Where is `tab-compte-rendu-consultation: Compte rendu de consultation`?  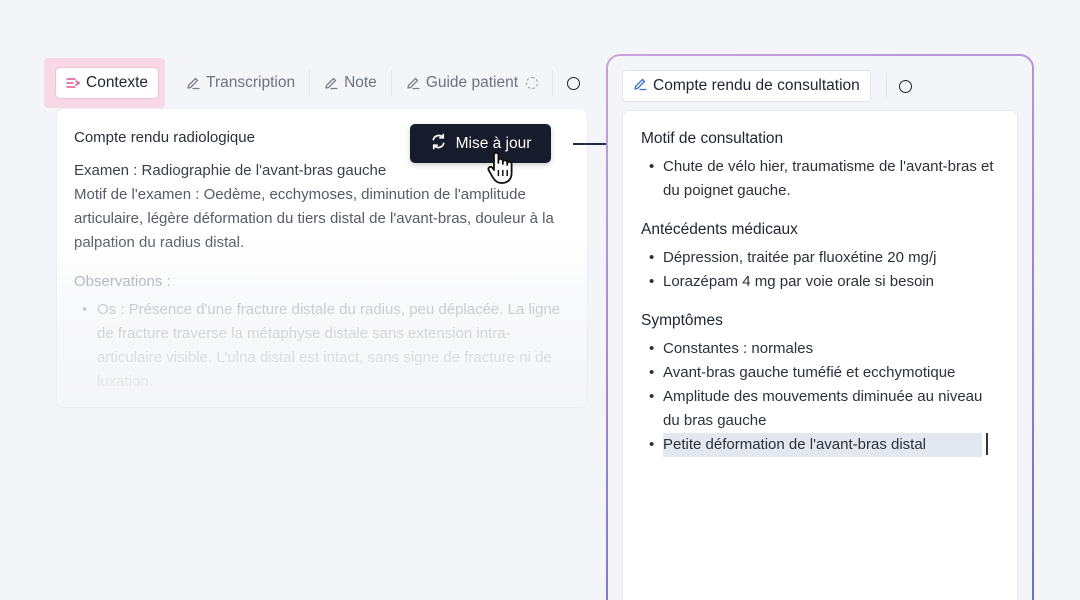
tab-compte-rendu-consultation: Compte rendu de consultation is located at coordinates (746, 86).